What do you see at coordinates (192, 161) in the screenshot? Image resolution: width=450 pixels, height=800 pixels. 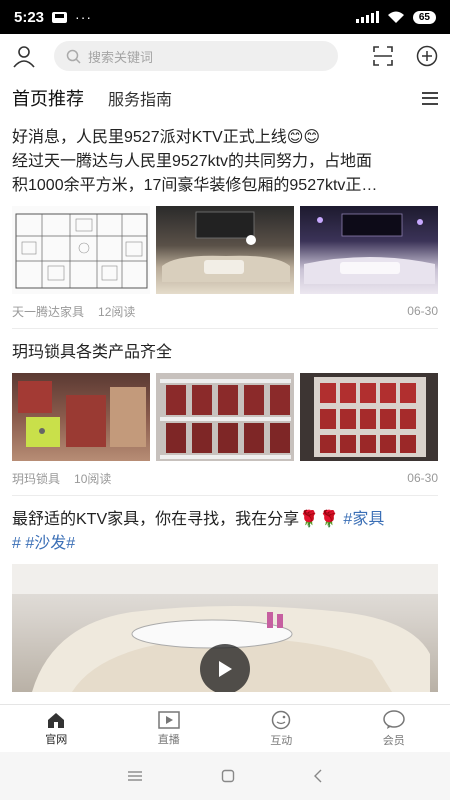 I see `post-body-line: 经过天一腾达与人民里9527ktv的共同努力，占地面` at bounding box center [192, 161].